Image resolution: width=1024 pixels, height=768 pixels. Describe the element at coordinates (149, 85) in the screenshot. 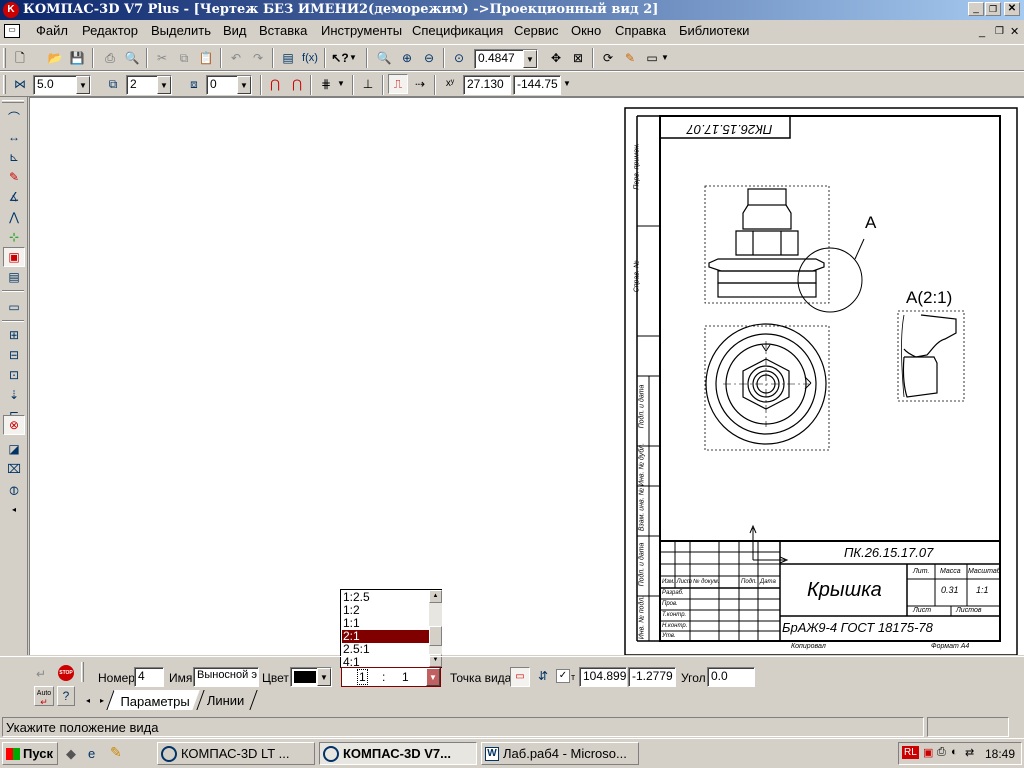

I see `layer-input: 2 ▼` at that location.